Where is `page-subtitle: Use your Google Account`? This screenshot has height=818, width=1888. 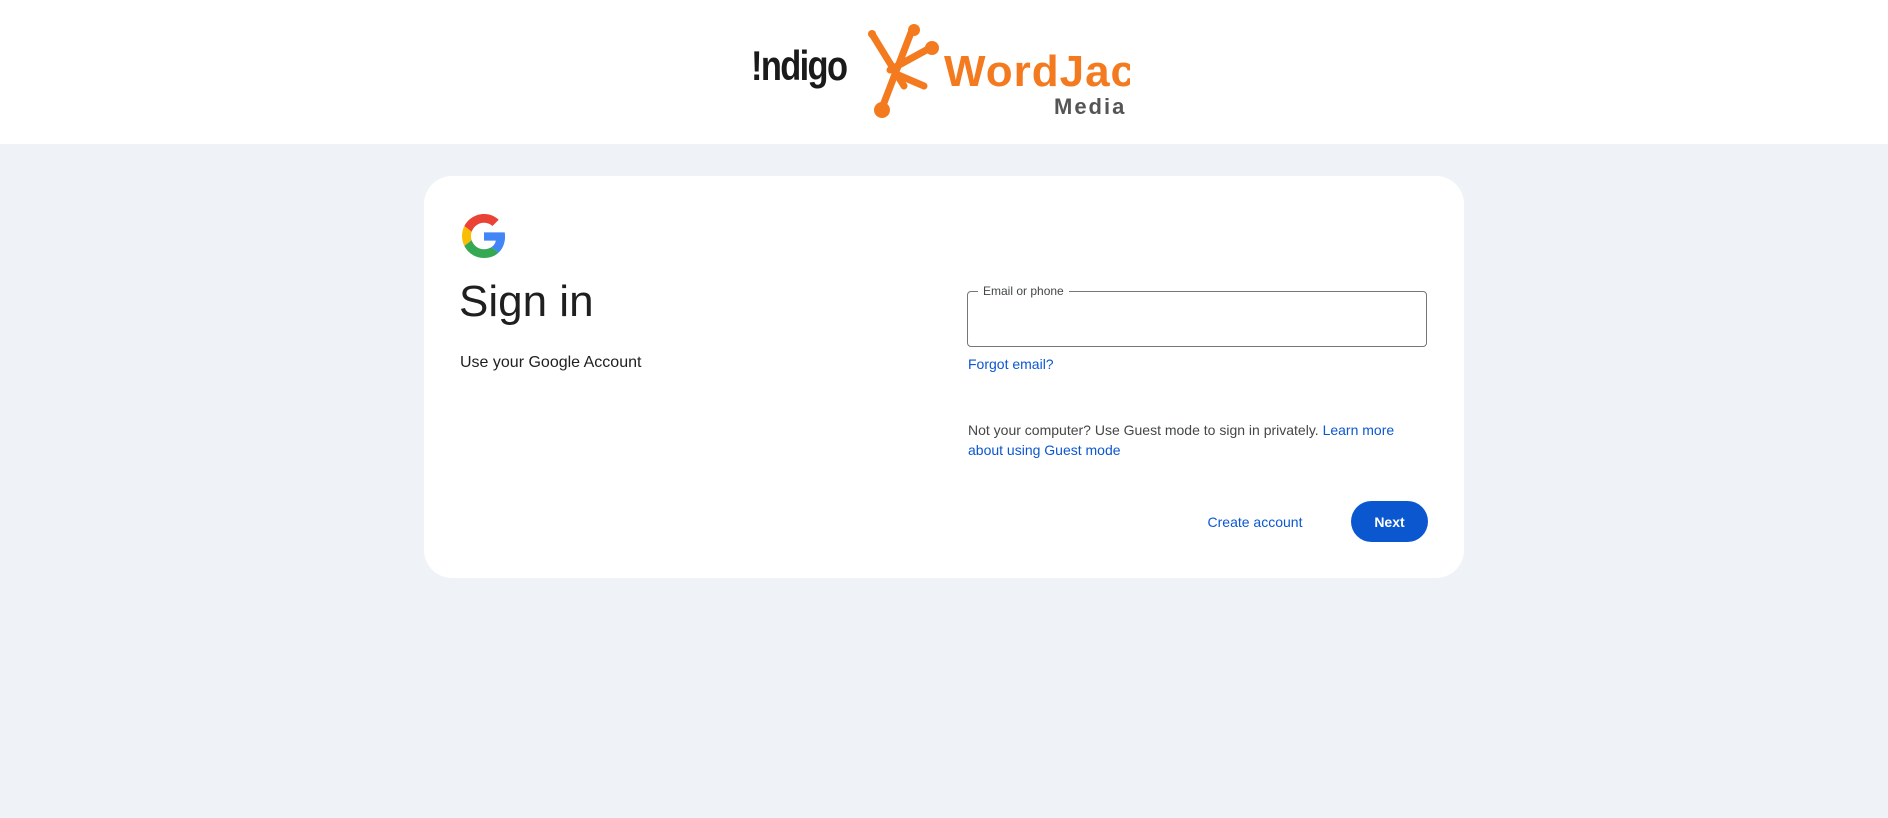 page-subtitle: Use your Google Account is located at coordinates (551, 362).